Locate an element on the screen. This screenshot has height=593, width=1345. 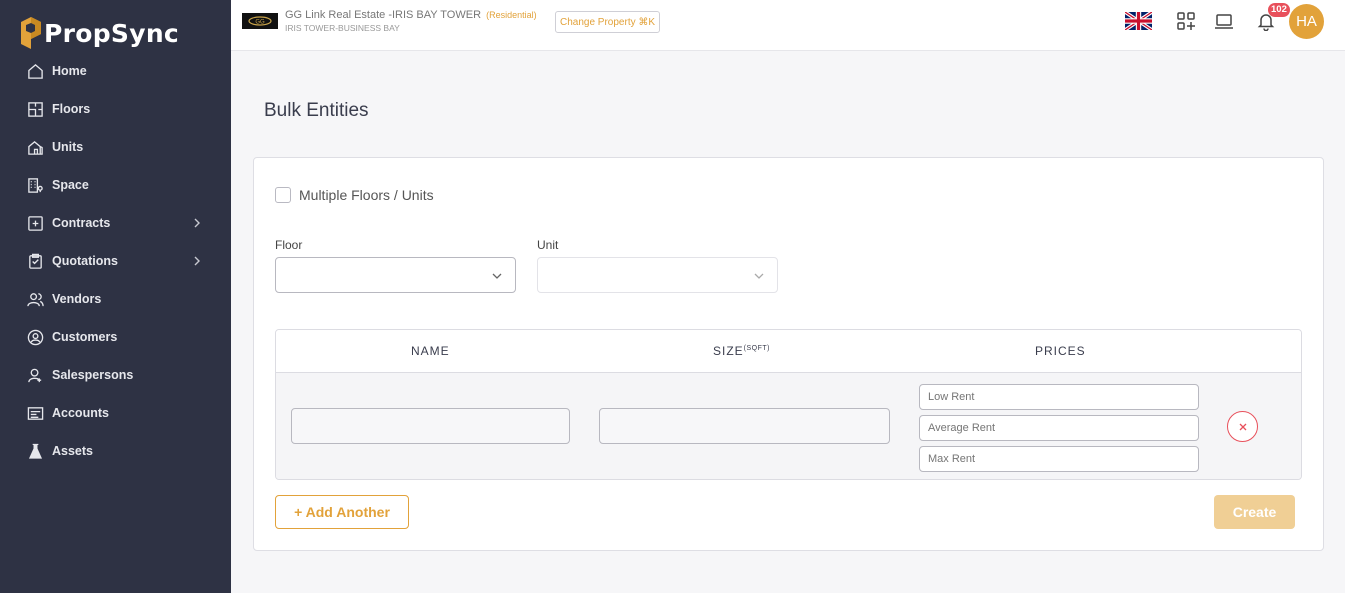
sidebar-item-label: Vendors is located at coordinates (77, 299).